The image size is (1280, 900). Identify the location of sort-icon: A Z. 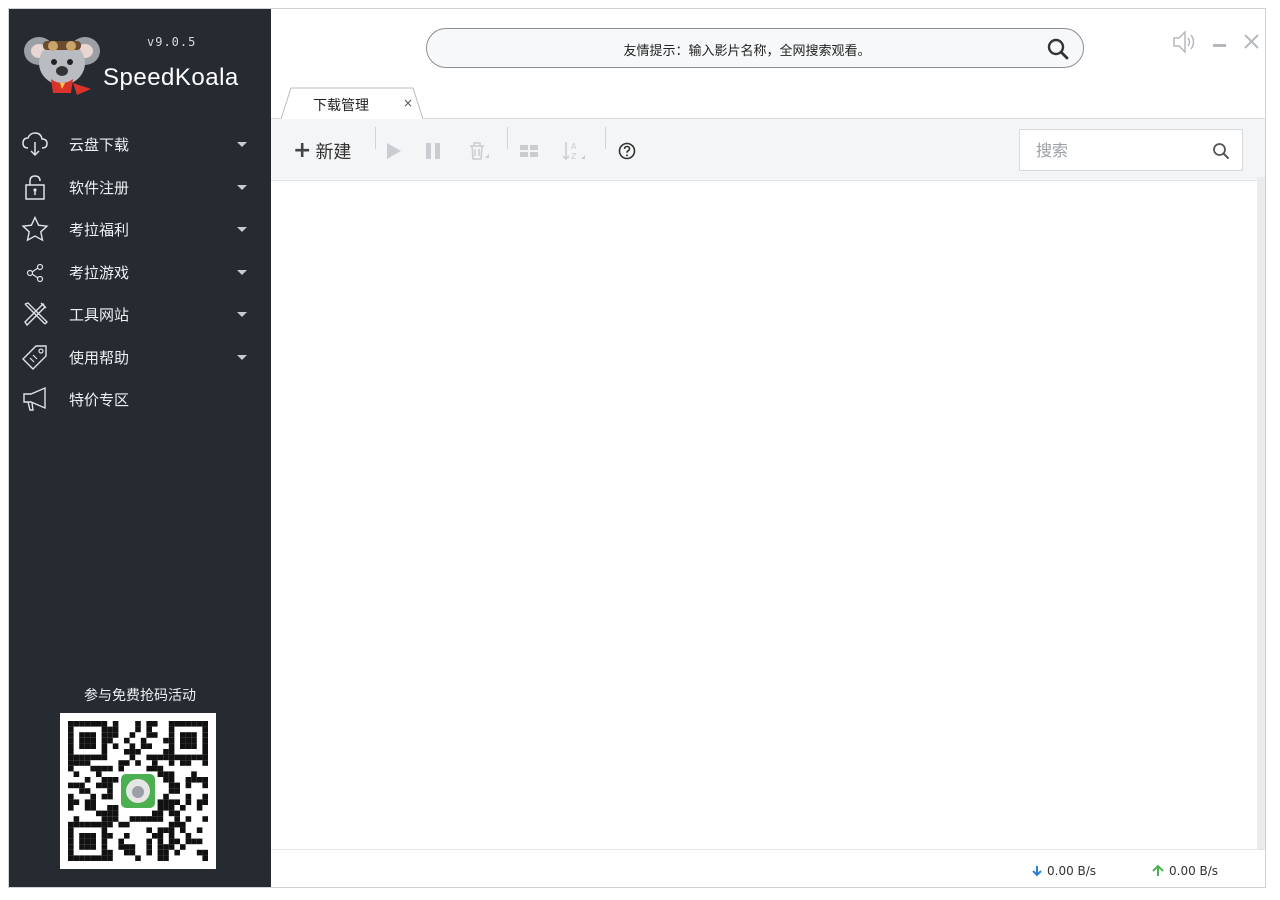
(573, 151).